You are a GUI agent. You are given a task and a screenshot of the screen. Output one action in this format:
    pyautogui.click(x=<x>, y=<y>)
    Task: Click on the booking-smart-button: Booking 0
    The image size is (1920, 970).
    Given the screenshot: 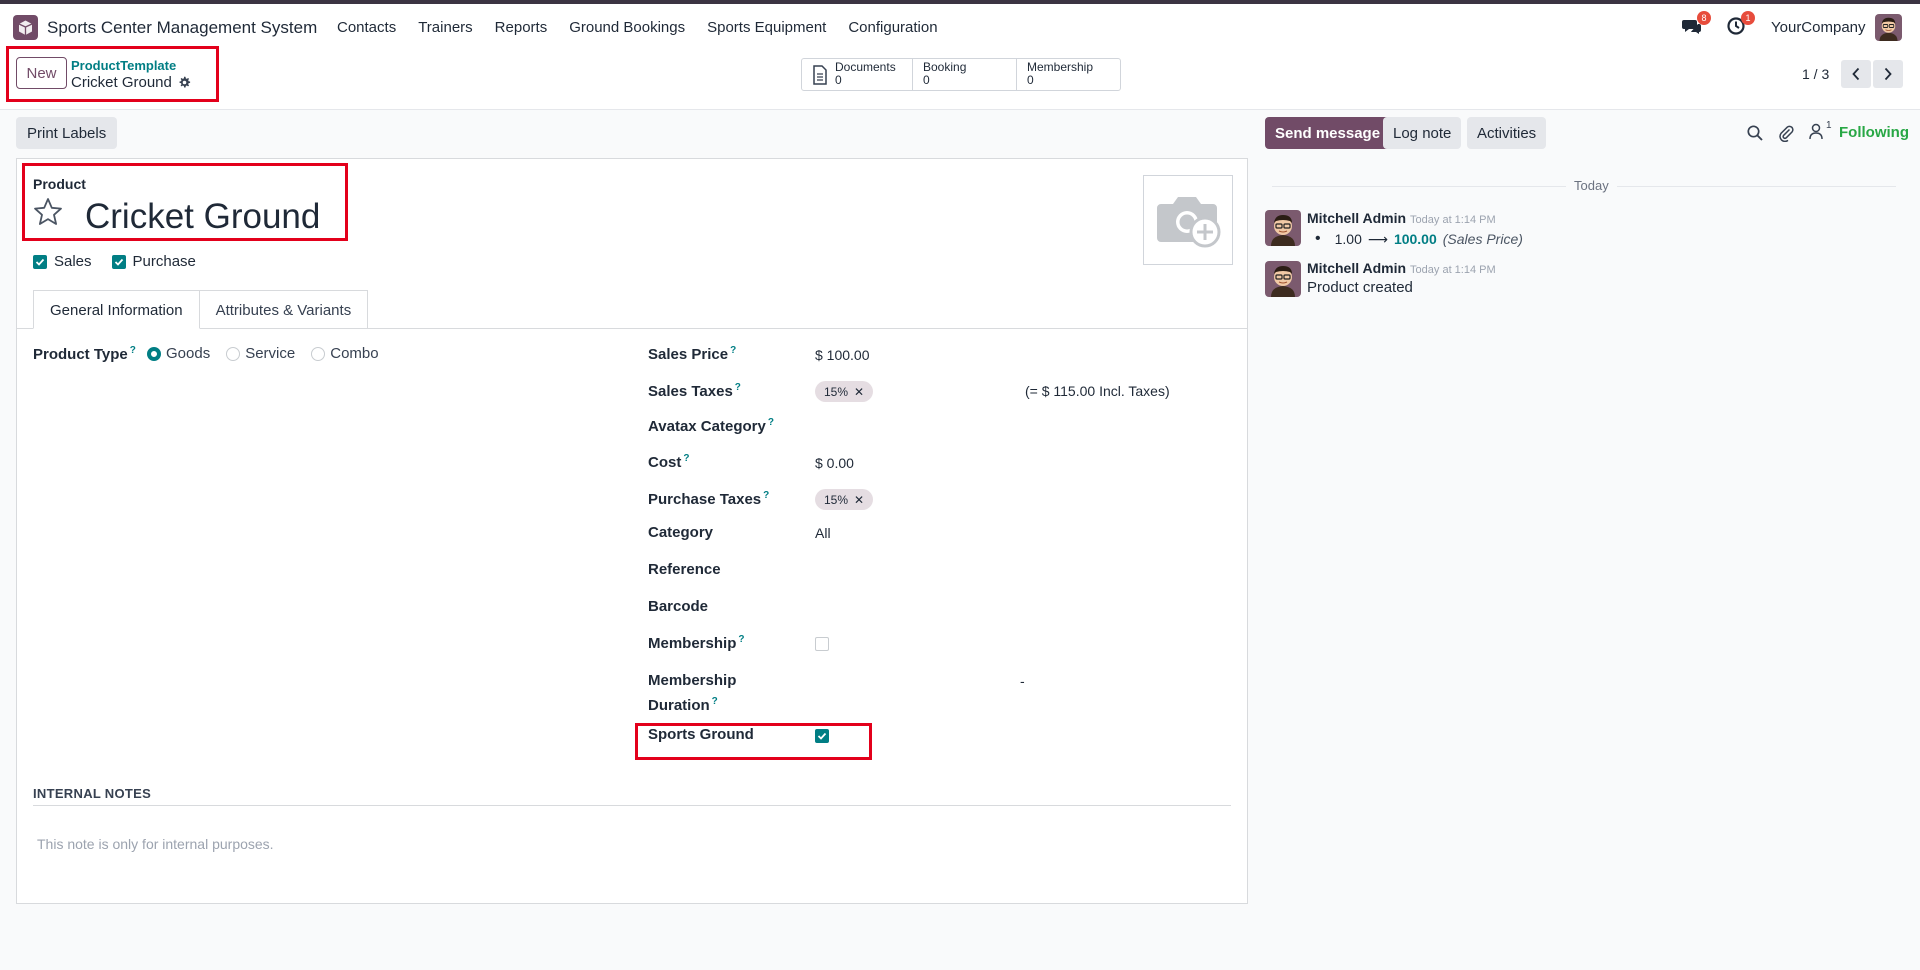 What is the action you would take?
    pyautogui.click(x=965, y=74)
    